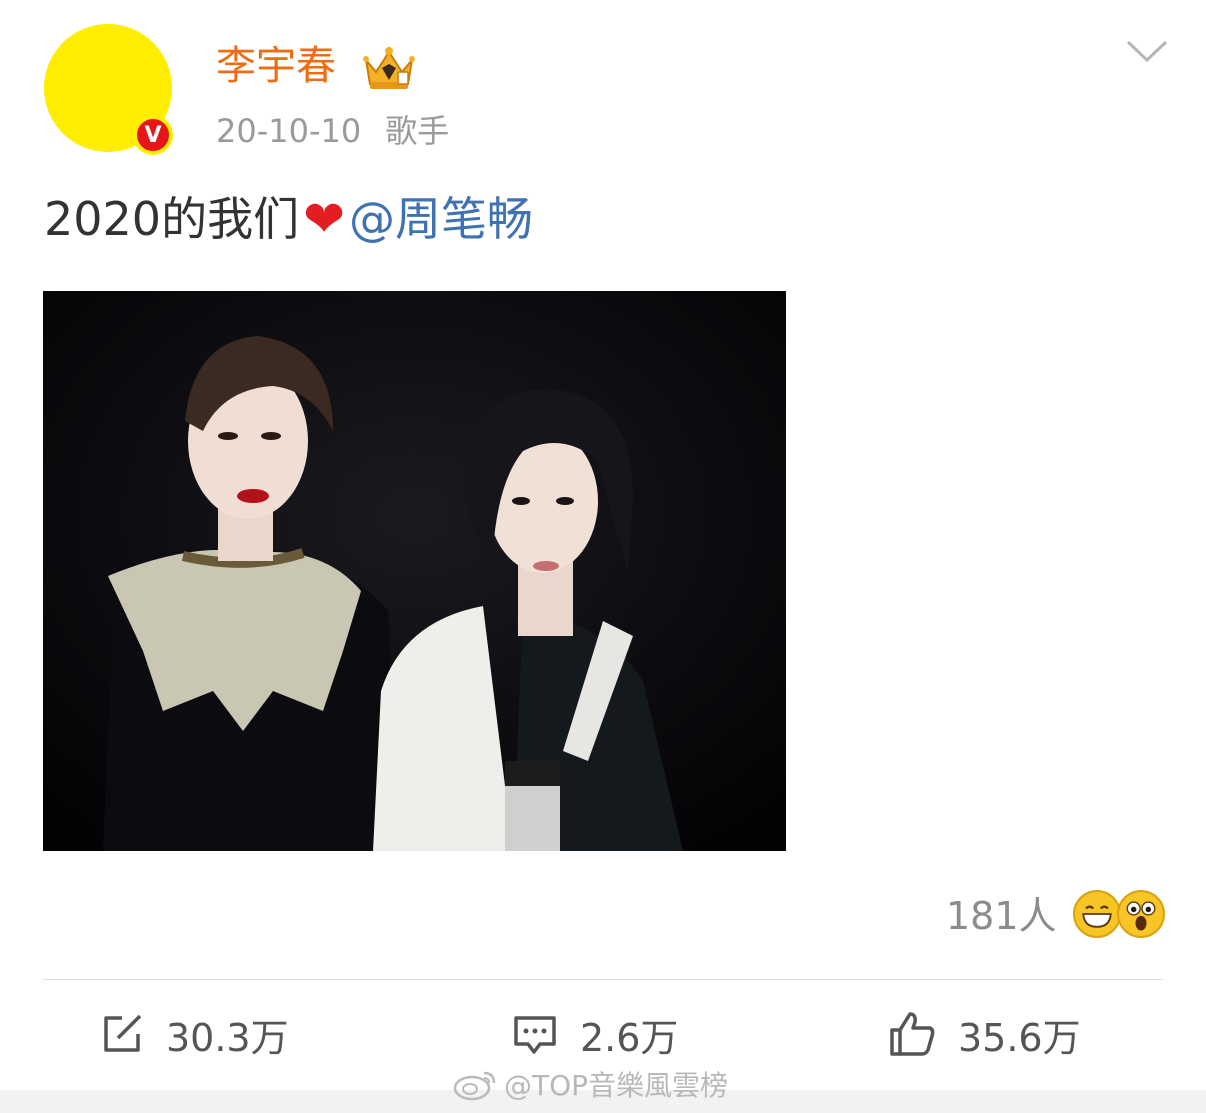 This screenshot has height=1113, width=1206. What do you see at coordinates (1057, 916) in the screenshot?
I see `reaction-summary: 181人` at bounding box center [1057, 916].